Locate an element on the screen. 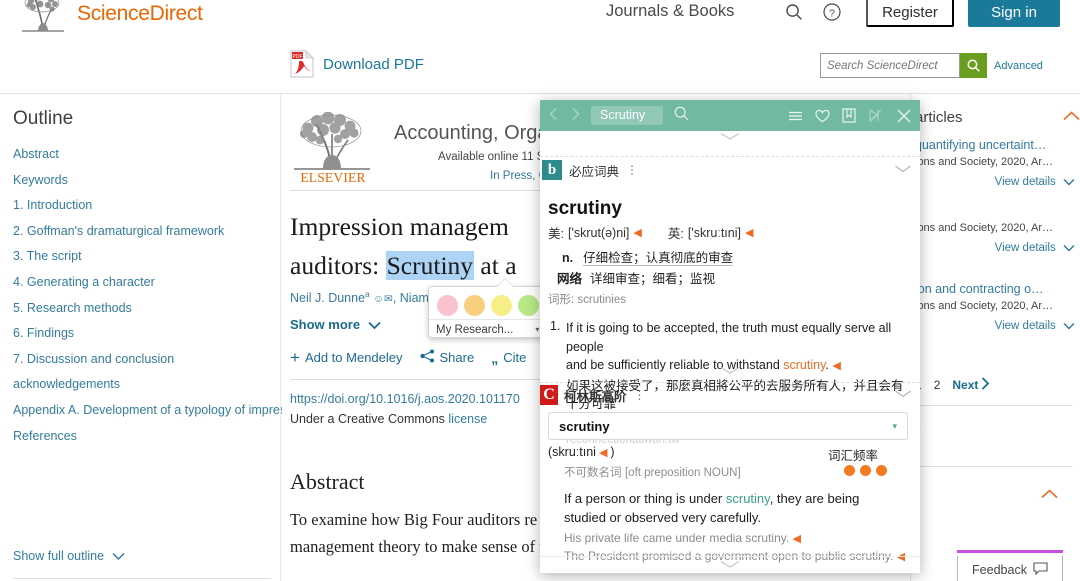  sidebar-item-the-script: 3. The script is located at coordinates (144, 257).